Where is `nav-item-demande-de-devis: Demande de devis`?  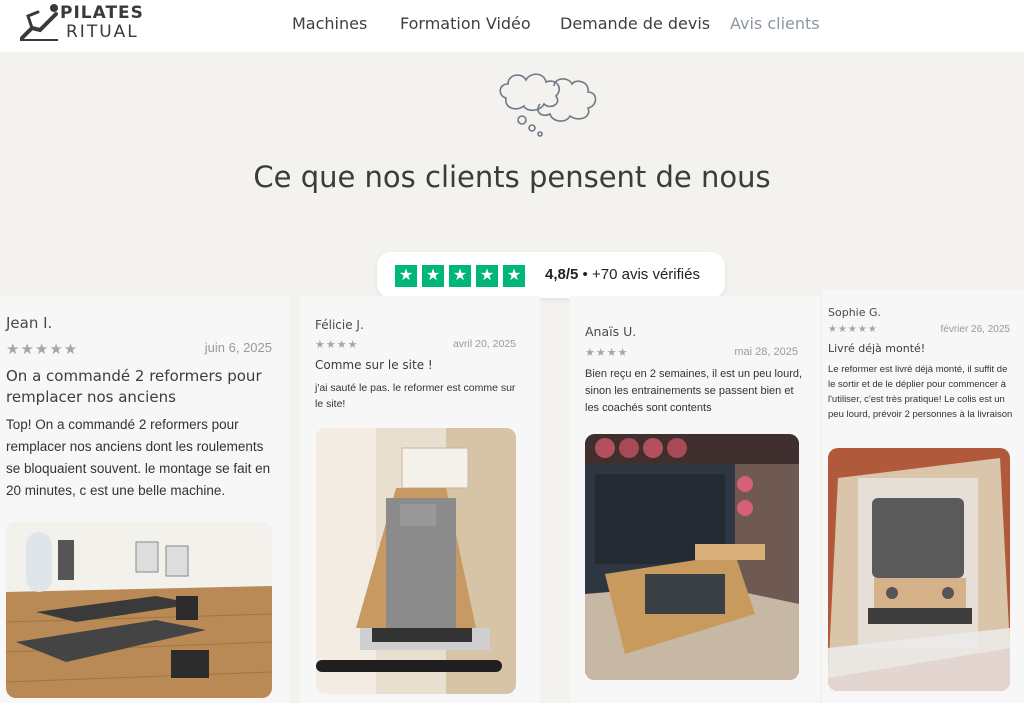 nav-item-demande-de-devis: Demande de devis is located at coordinates (635, 23).